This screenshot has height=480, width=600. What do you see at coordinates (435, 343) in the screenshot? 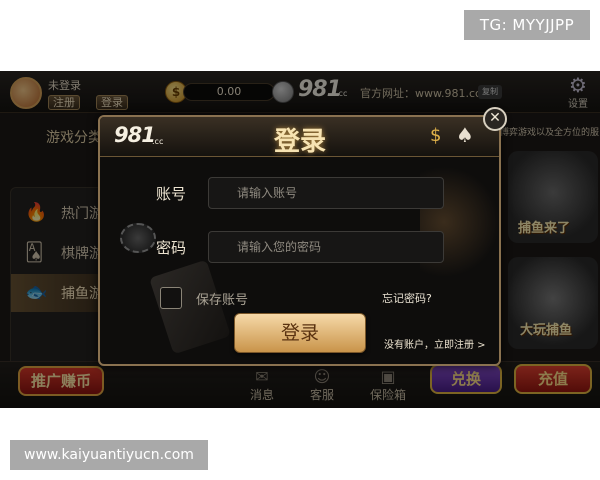
I see `register-link: 没有账户，立即注册 >` at bounding box center [435, 343].